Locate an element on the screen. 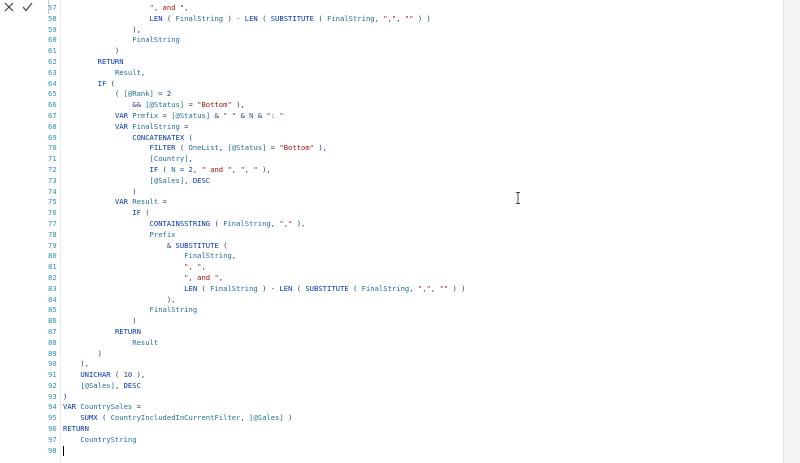  line-number: 84 is located at coordinates (52, 299).